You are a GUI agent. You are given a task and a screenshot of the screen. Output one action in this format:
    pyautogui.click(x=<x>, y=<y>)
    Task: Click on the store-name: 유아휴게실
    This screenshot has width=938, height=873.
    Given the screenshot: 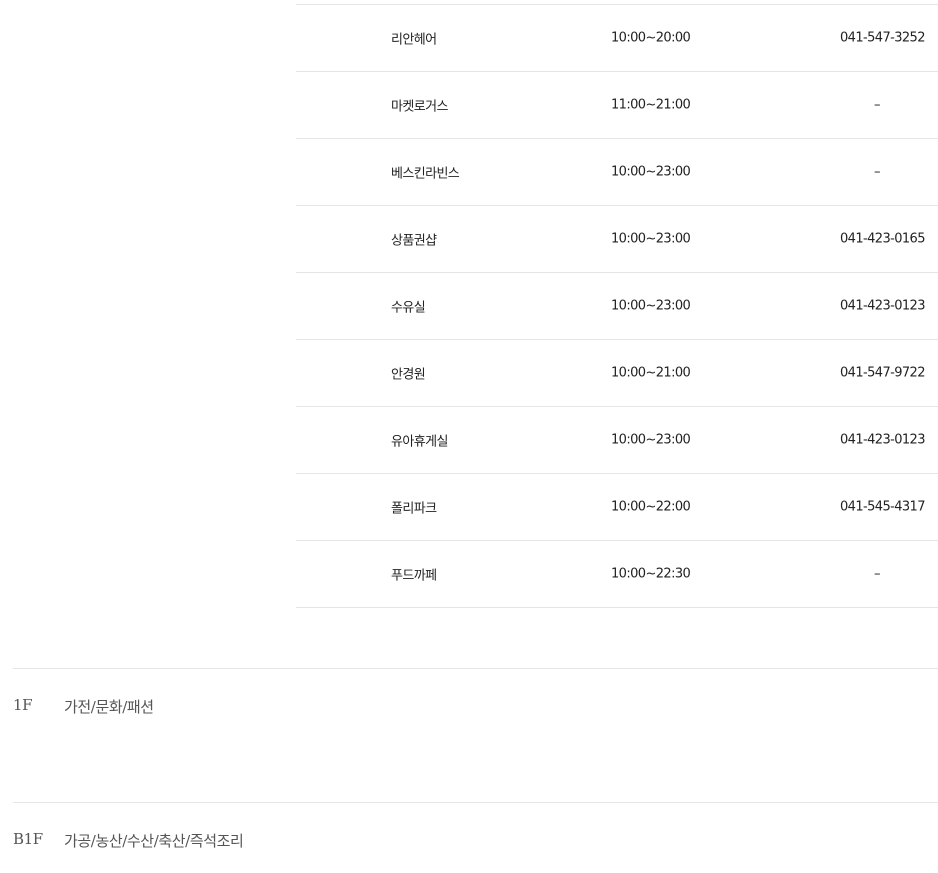 What is the action you would take?
    pyautogui.click(x=419, y=442)
    